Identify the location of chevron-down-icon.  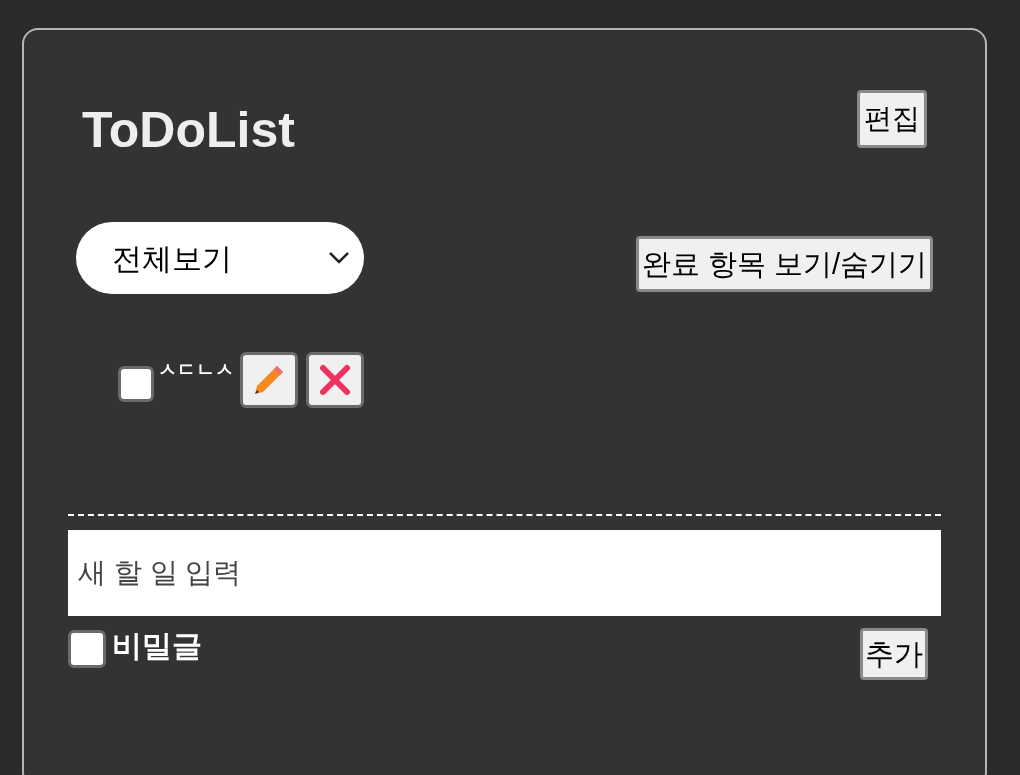
(339, 258).